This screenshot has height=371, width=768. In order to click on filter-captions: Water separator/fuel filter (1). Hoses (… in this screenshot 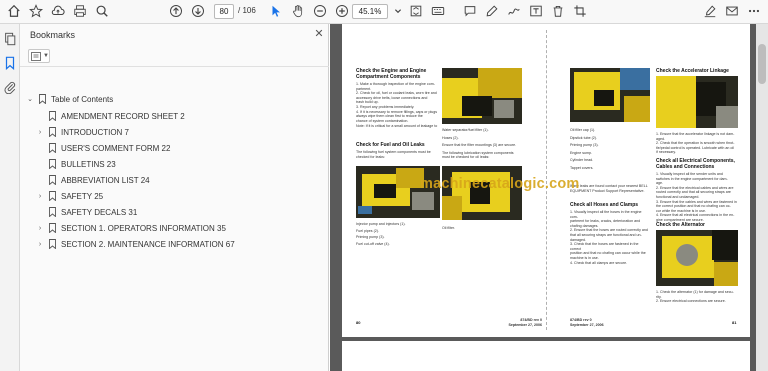, I will do `click(479, 144)`.